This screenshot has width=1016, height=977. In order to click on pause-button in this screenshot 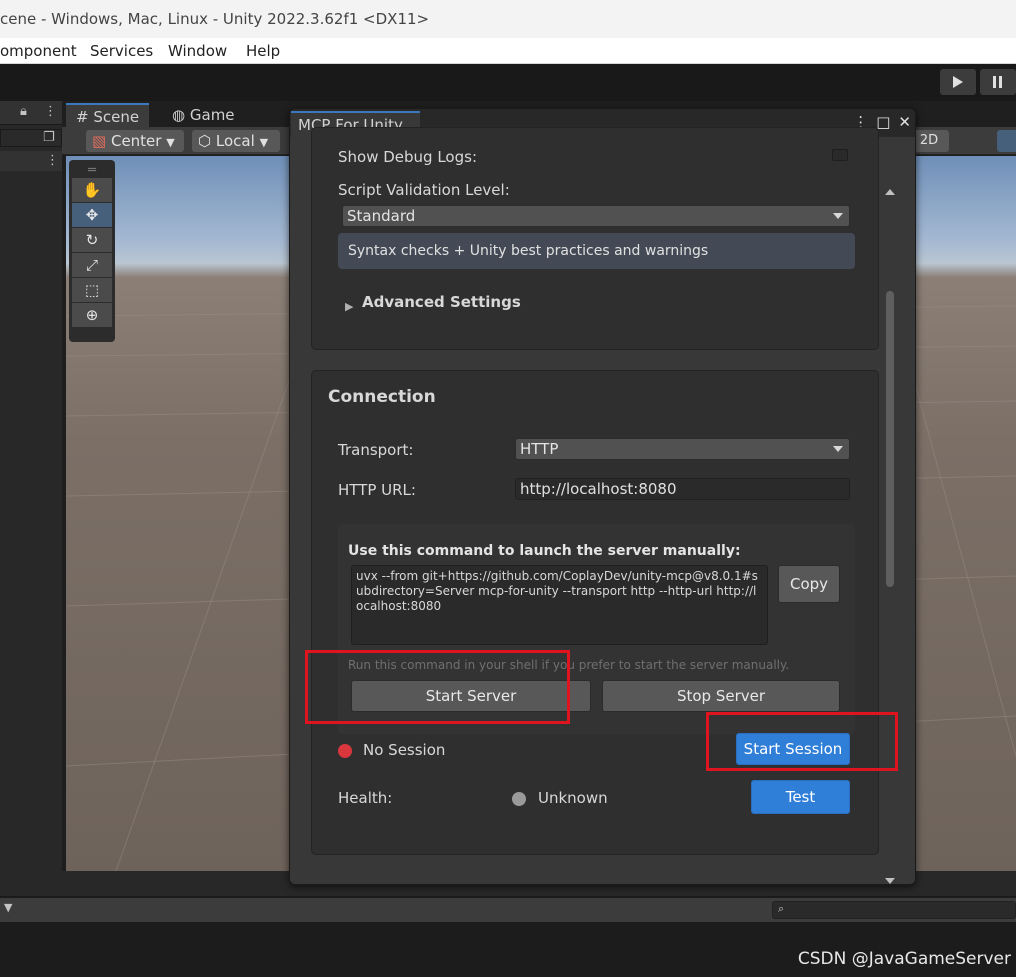, I will do `click(998, 82)`.